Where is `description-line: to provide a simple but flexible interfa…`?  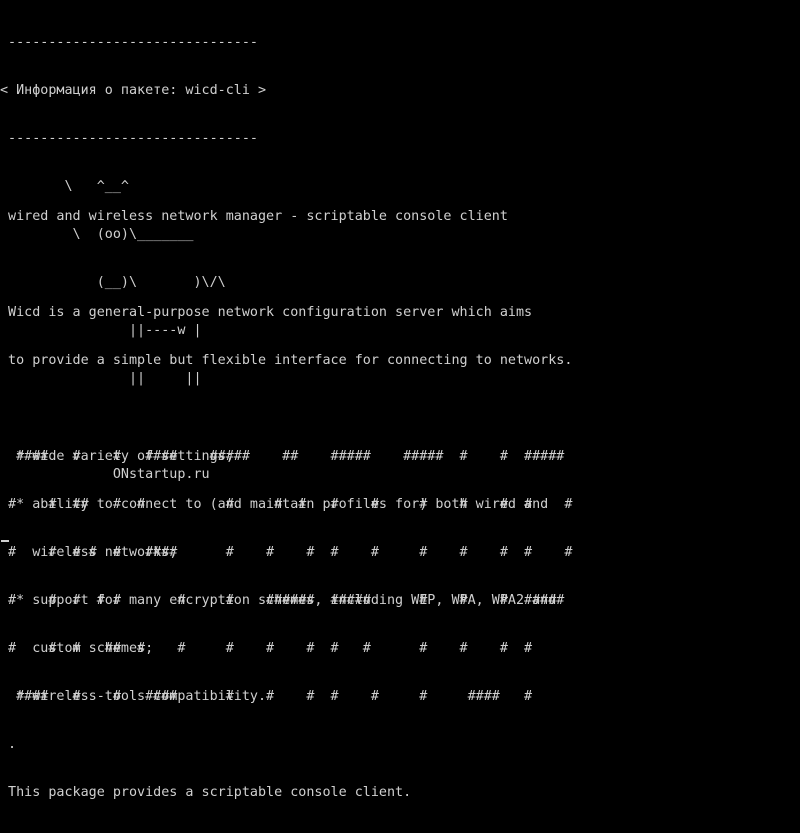 description-line: to provide a simple but flexible interfa… is located at coordinates (286, 360).